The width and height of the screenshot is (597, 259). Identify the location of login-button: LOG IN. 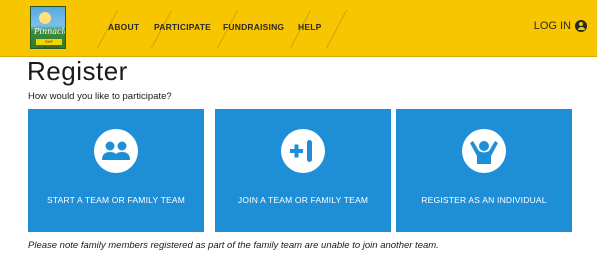
(560, 26).